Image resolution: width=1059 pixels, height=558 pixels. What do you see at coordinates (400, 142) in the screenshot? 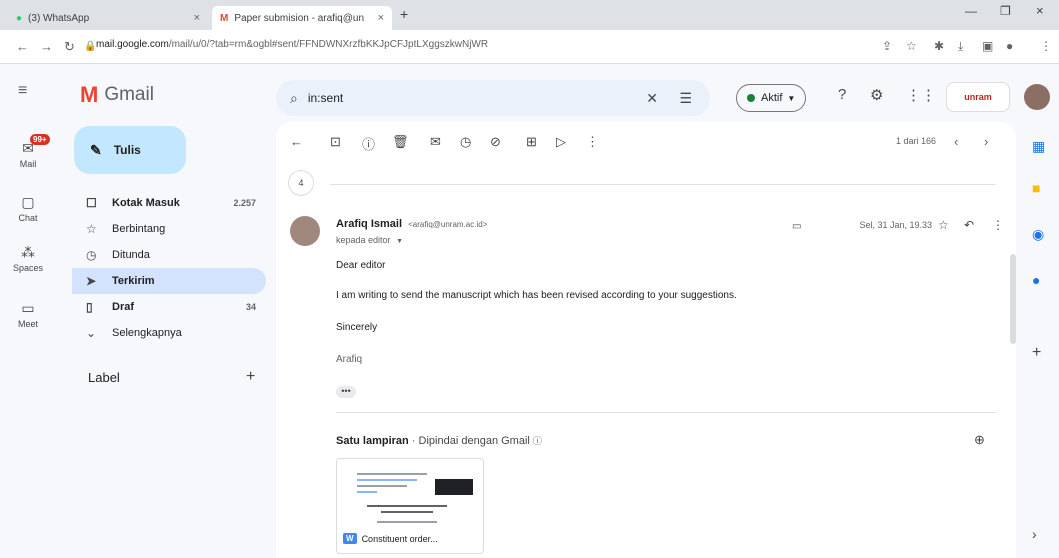
I see `delete-icon: 🗑` at bounding box center [400, 142].